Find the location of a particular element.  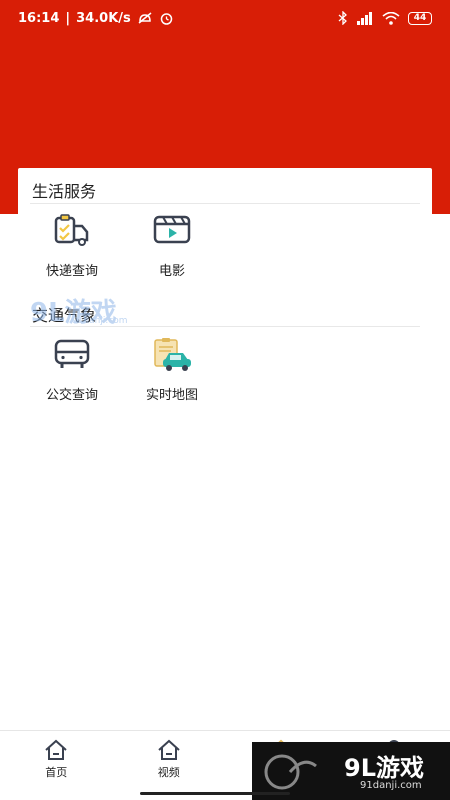

status-time: 16:14 is located at coordinates (39, 18).